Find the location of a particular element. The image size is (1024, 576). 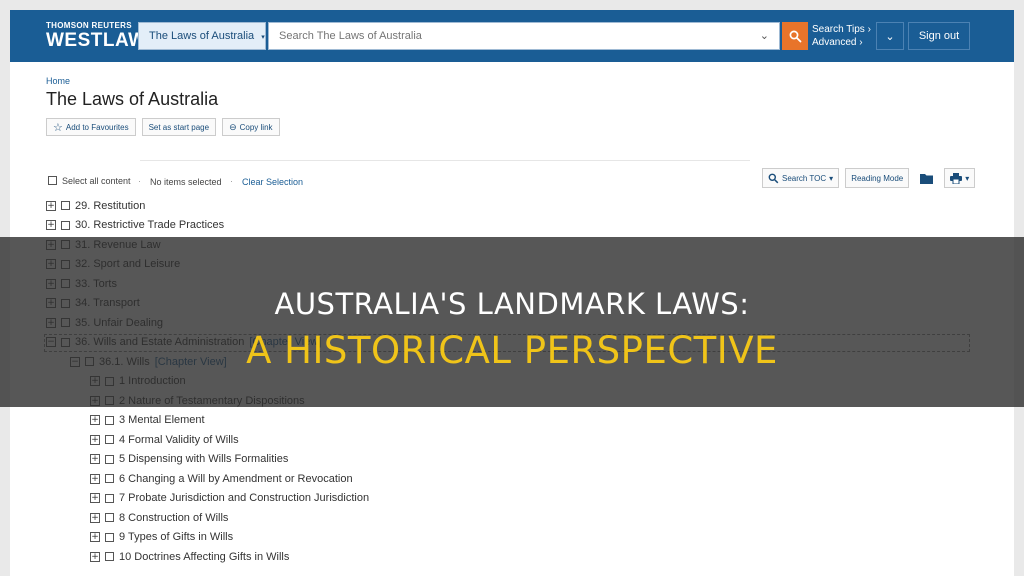

chevron-down-icon: ⌄ is located at coordinates (764, 35).